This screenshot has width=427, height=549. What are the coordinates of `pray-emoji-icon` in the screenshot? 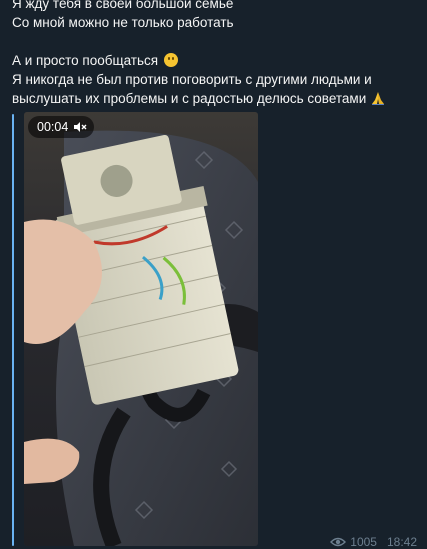 It's located at (378, 98).